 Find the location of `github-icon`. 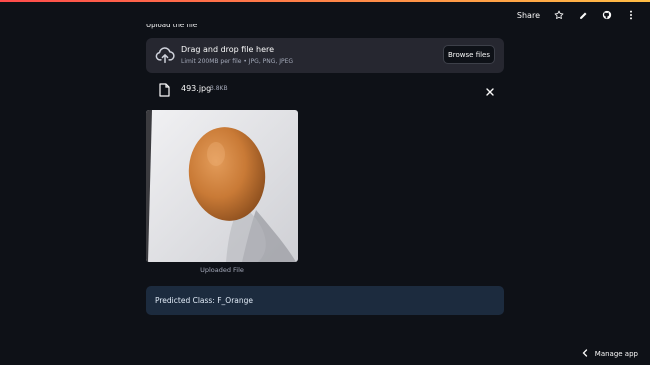

github-icon is located at coordinates (607, 15).